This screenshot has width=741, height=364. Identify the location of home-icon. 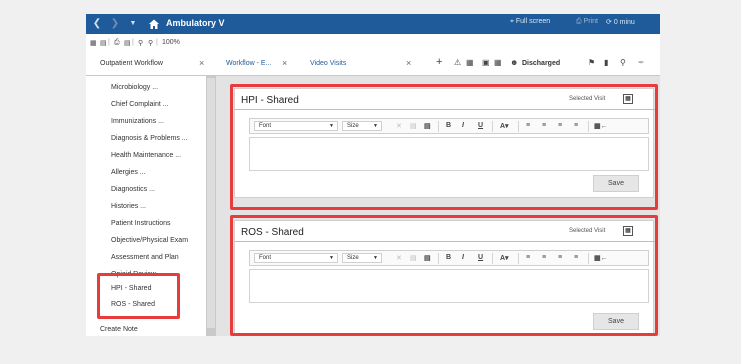
(154, 24).